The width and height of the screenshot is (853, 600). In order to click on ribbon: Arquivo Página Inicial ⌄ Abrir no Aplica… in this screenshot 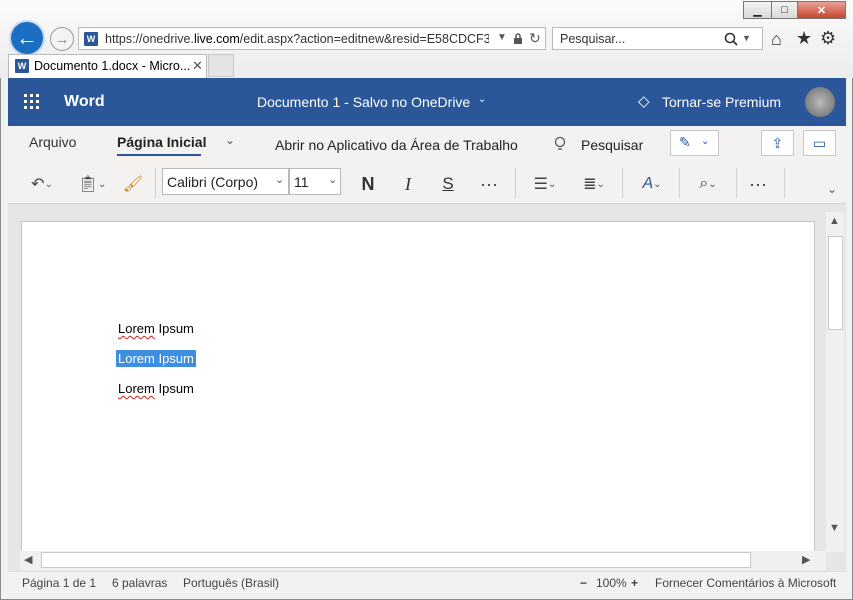, I will do `click(427, 165)`.